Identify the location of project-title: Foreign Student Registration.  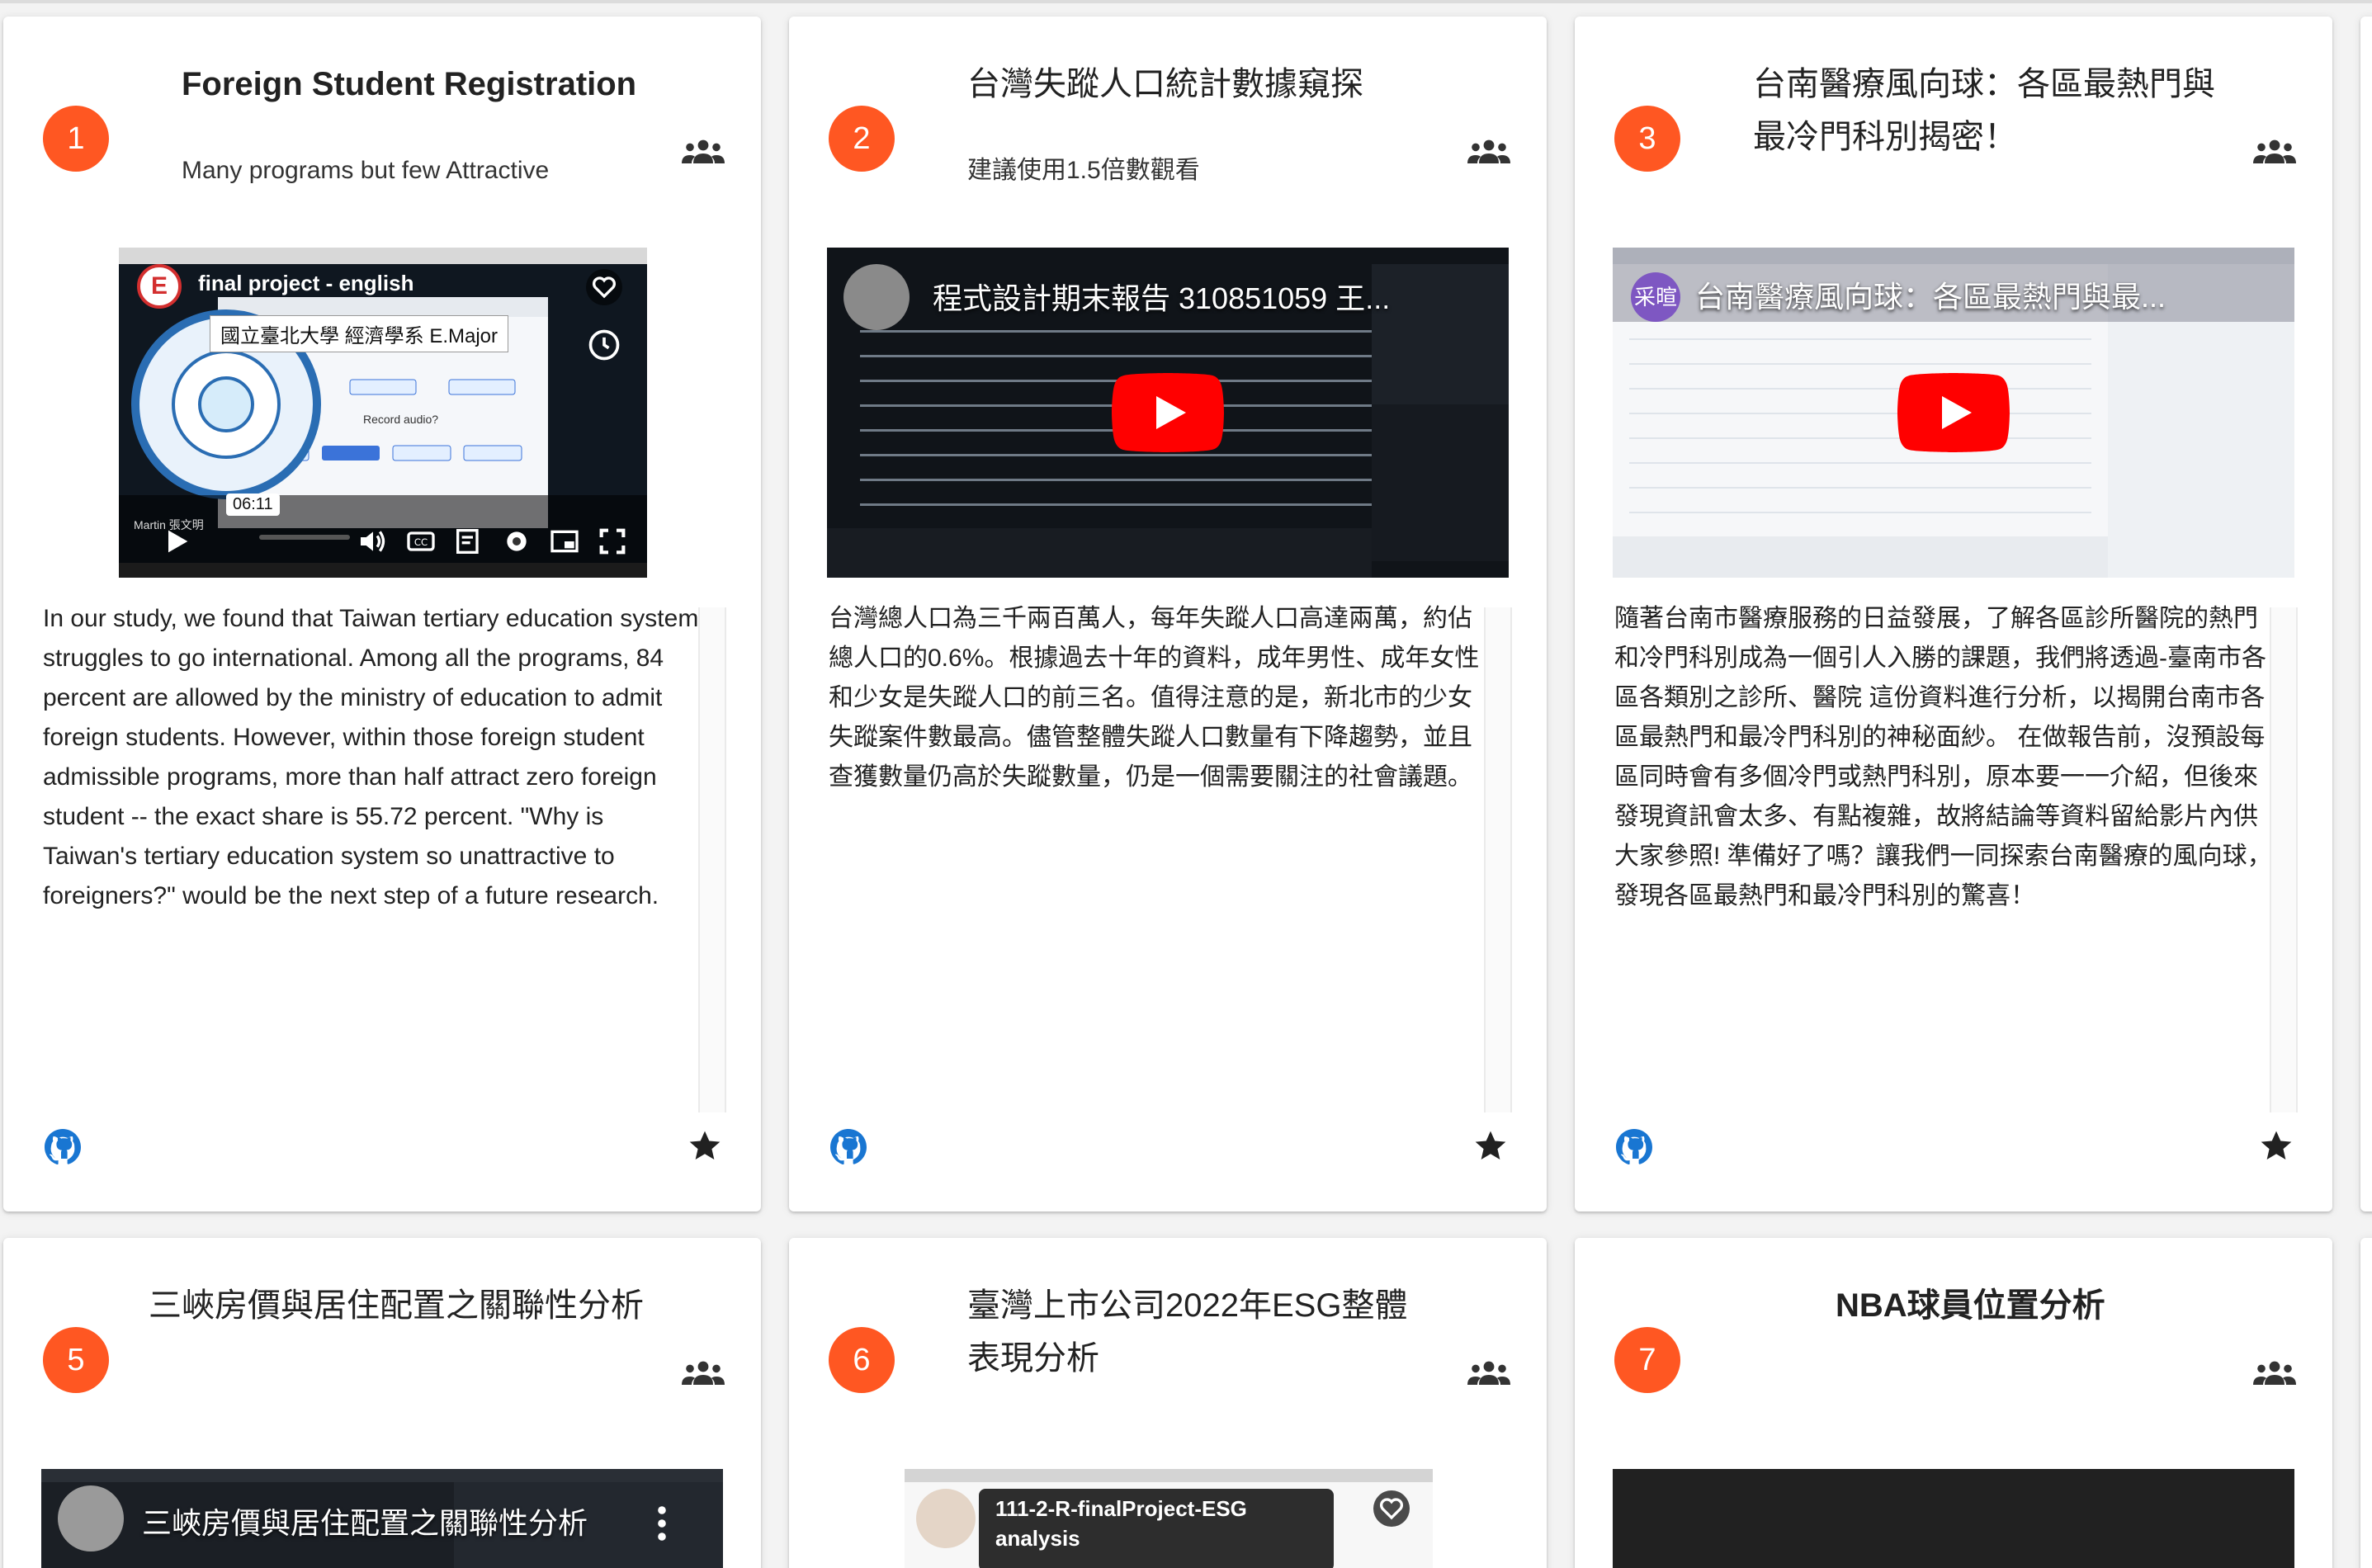
(409, 84).